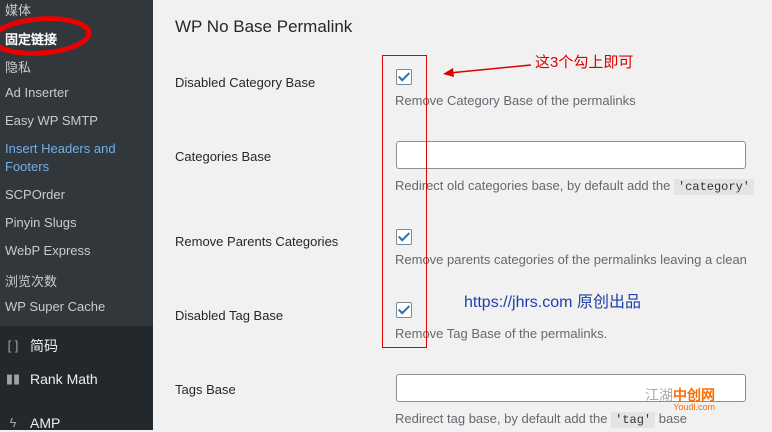  I want to click on site-logo: 江湖中创网 Youdl.com, so click(680, 398).